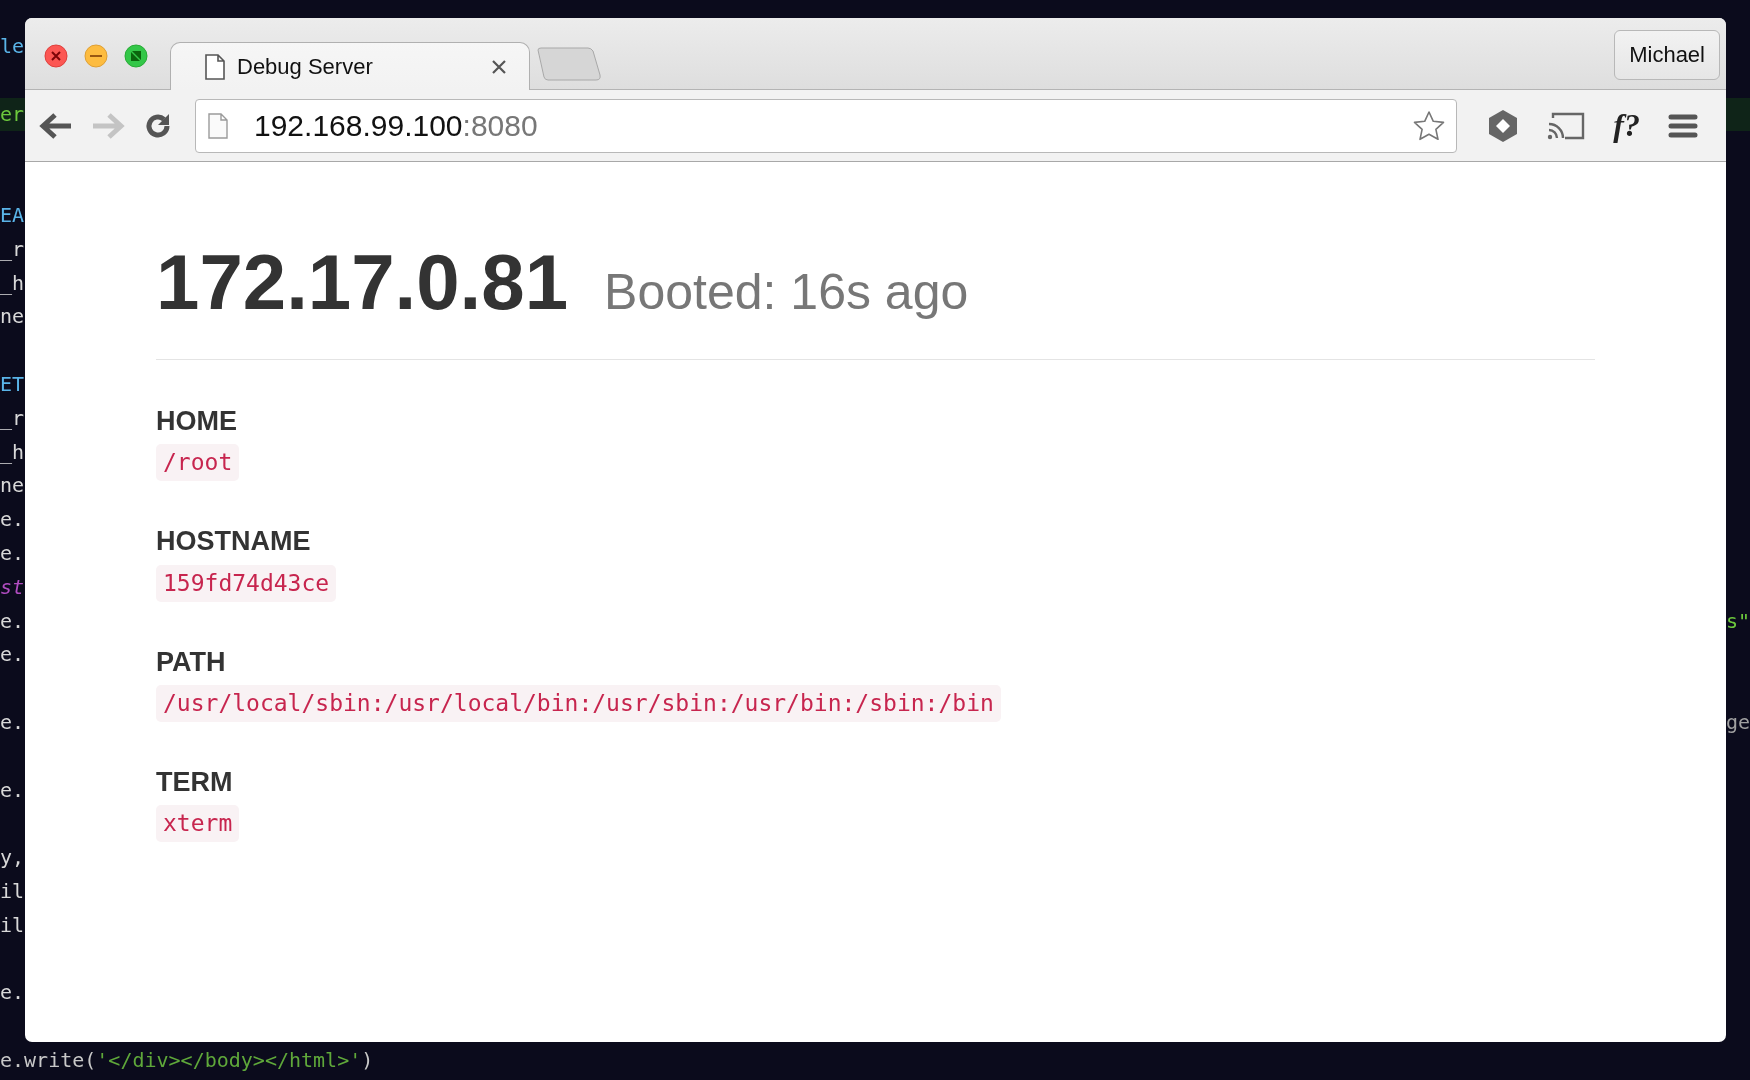 The width and height of the screenshot is (1750, 1080). Describe the element at coordinates (246, 583) in the screenshot. I see `variable-value: 159fd74d43ce` at that location.